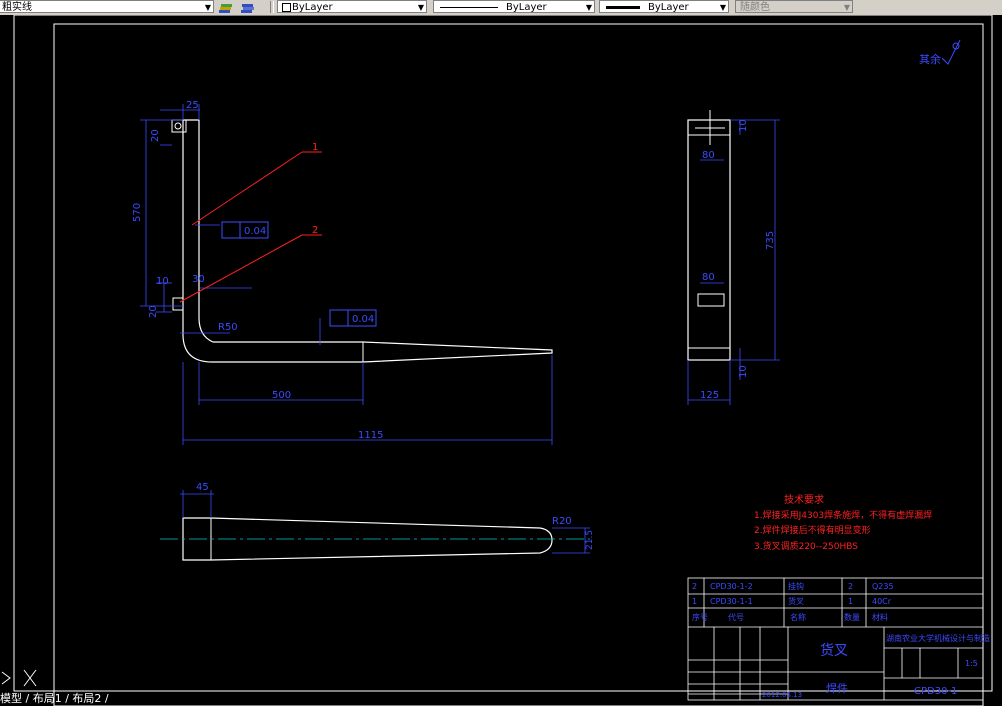 The height and width of the screenshot is (706, 1002). What do you see at coordinates (86, 698) in the screenshot?
I see `tab-layout2: 布局2` at bounding box center [86, 698].